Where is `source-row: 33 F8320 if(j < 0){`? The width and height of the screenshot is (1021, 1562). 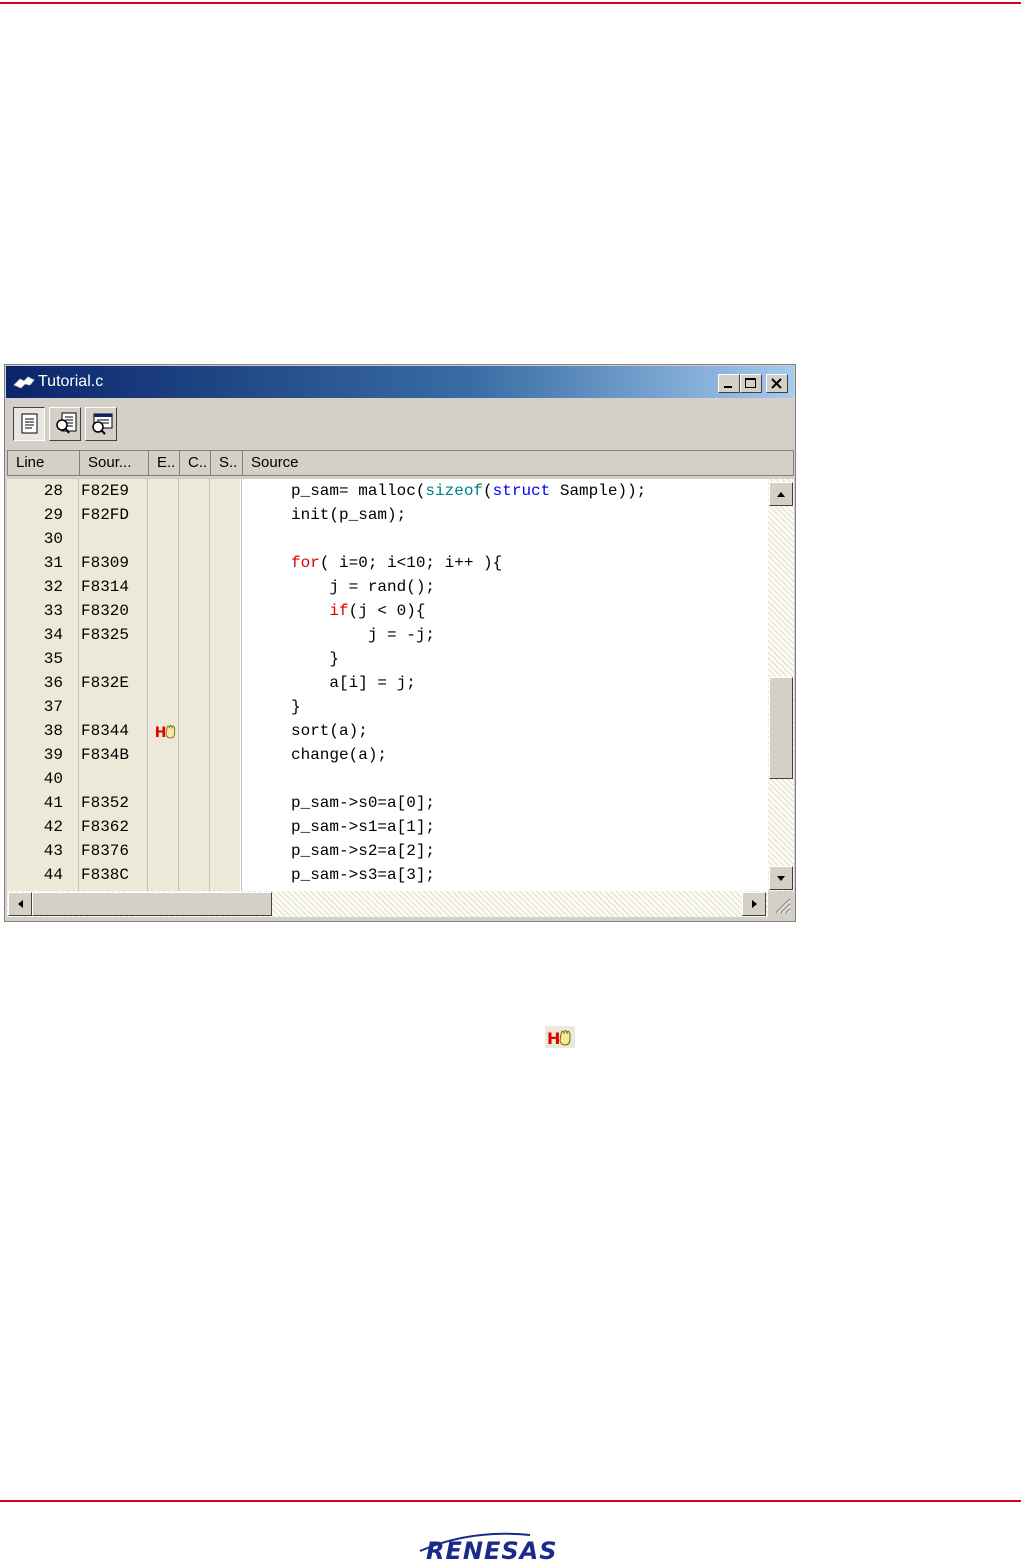
source-row: 33 F8320 if(j < 0){ is located at coordinates (387, 611).